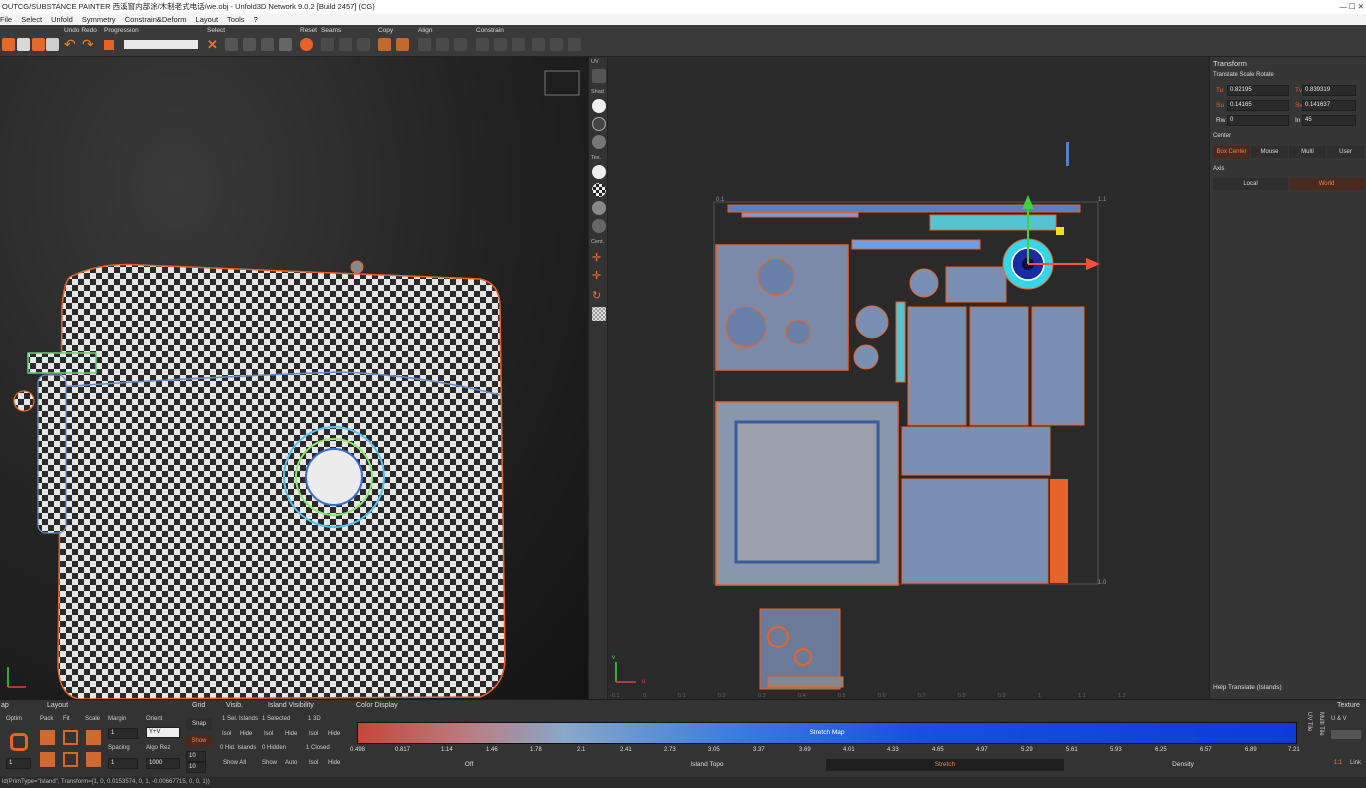  What do you see at coordinates (442, 44) in the screenshot?
I see `align-center-icon` at bounding box center [442, 44].